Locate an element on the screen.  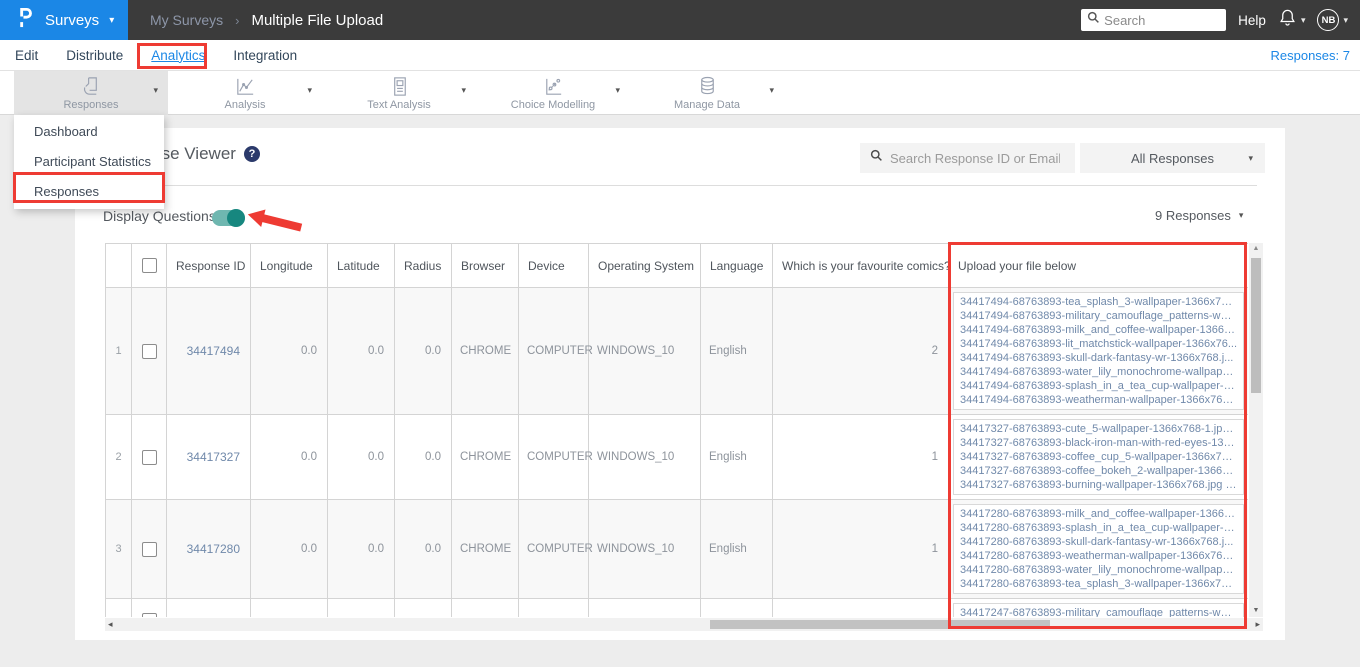
brand-menu: Surveys ▾ is located at coordinates (64, 20).